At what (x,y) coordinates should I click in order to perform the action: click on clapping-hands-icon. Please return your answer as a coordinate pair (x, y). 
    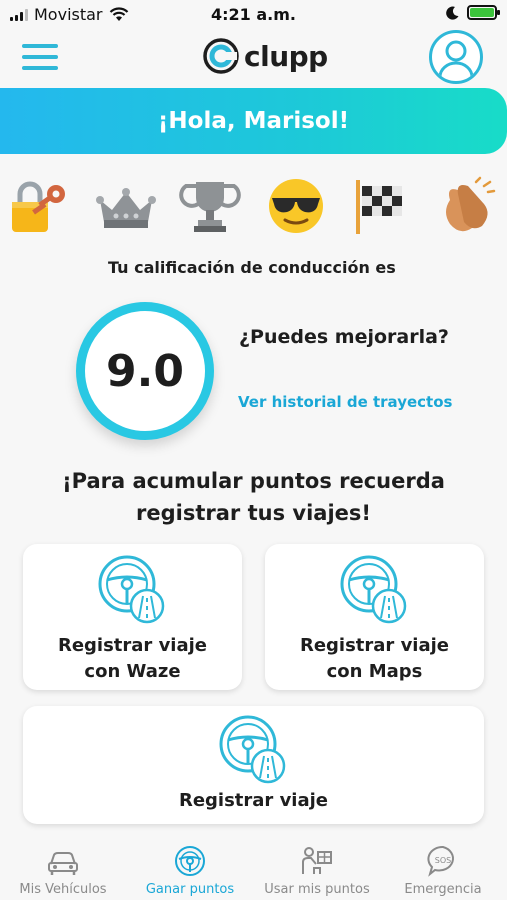
    Looking at the image, I should click on (468, 206).